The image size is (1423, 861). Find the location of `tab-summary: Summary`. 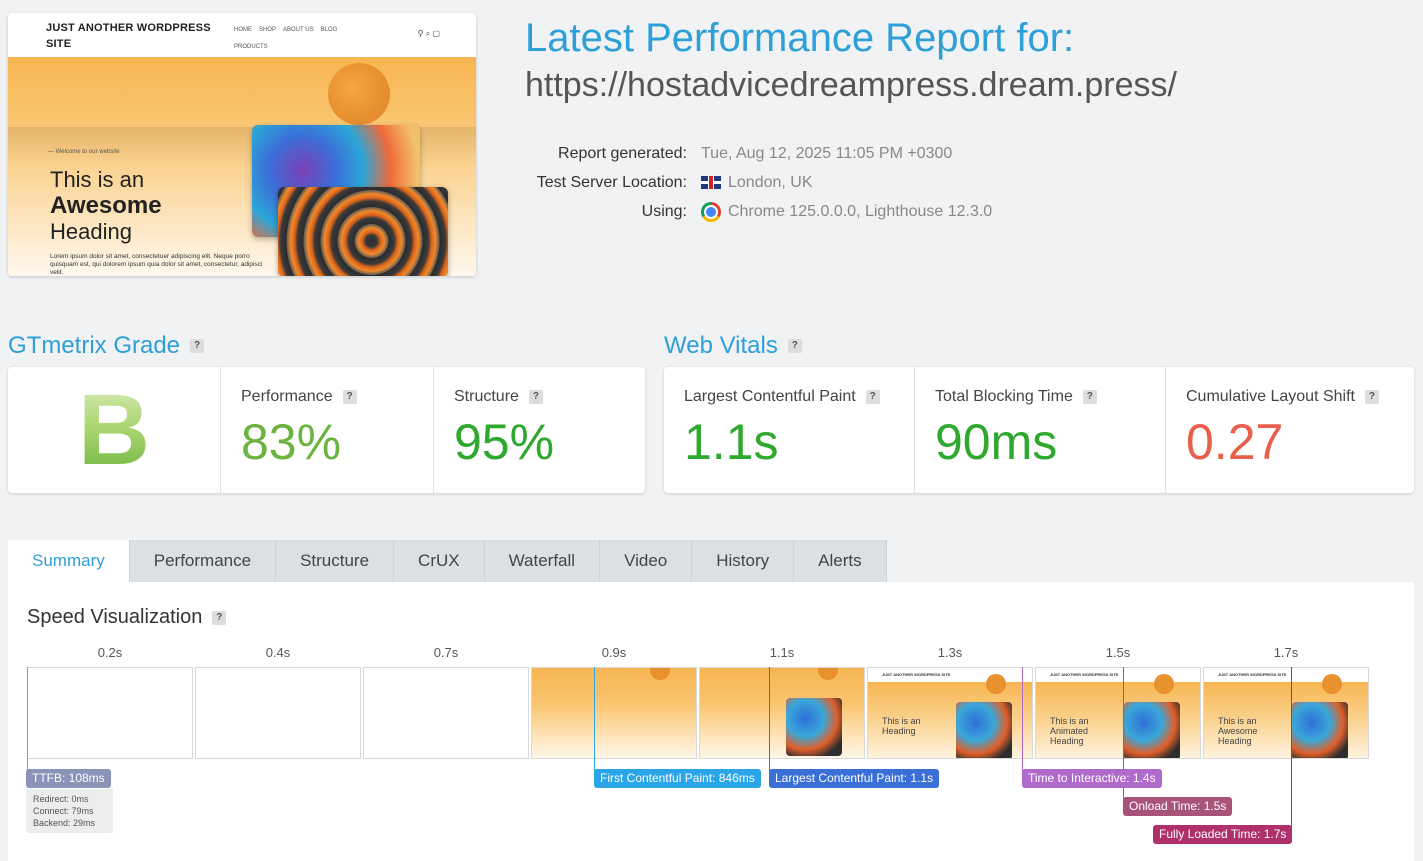

tab-summary: Summary is located at coordinates (69, 561).